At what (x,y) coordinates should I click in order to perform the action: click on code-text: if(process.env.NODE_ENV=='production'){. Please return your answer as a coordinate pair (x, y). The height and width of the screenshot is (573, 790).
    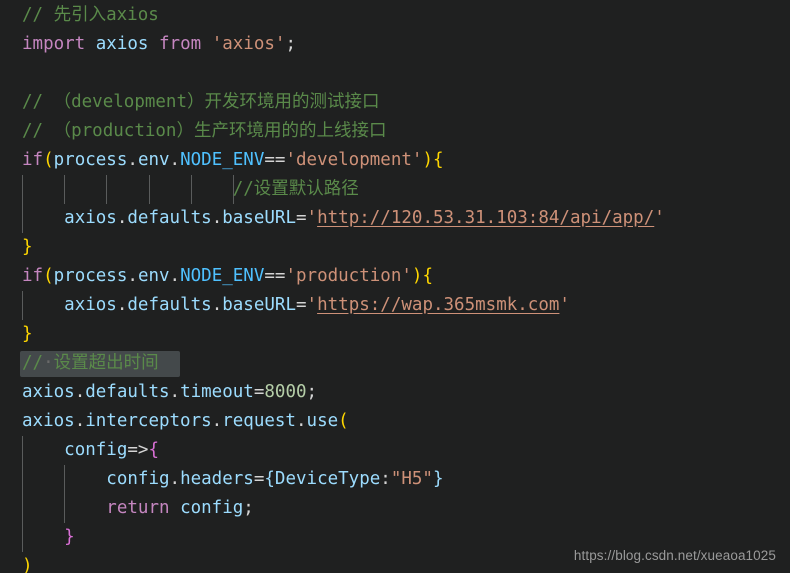
    Looking at the image, I should click on (227, 276).